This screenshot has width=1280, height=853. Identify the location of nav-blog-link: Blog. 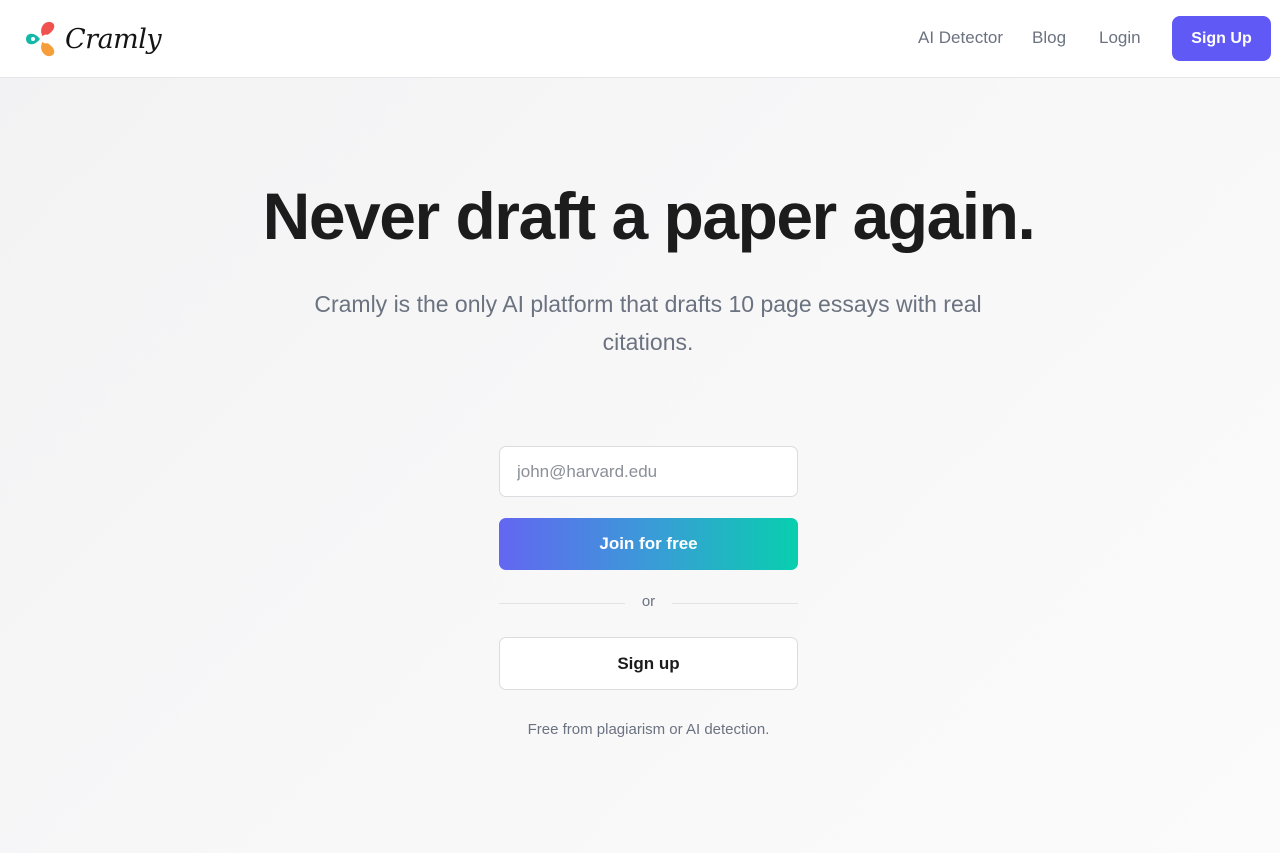
(1049, 39).